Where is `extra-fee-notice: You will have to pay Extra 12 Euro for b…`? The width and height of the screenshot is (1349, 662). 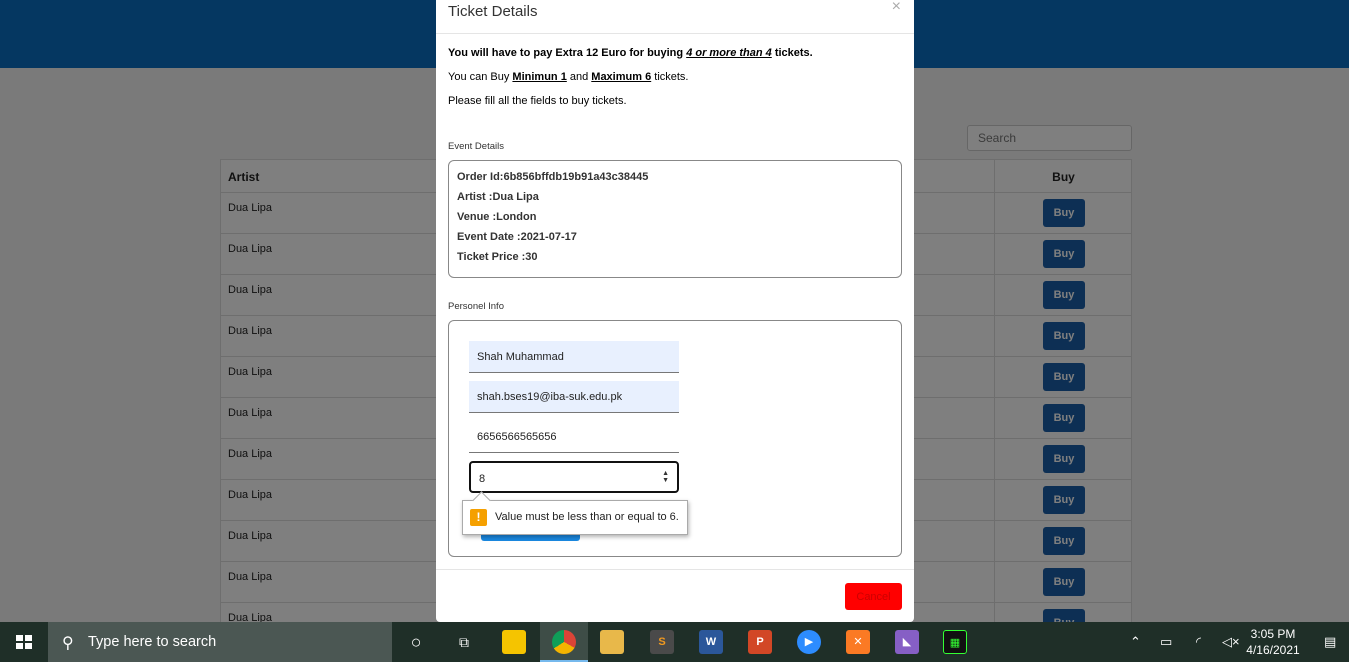
extra-fee-notice: You will have to pay Extra 12 Euro for b… is located at coordinates (630, 53).